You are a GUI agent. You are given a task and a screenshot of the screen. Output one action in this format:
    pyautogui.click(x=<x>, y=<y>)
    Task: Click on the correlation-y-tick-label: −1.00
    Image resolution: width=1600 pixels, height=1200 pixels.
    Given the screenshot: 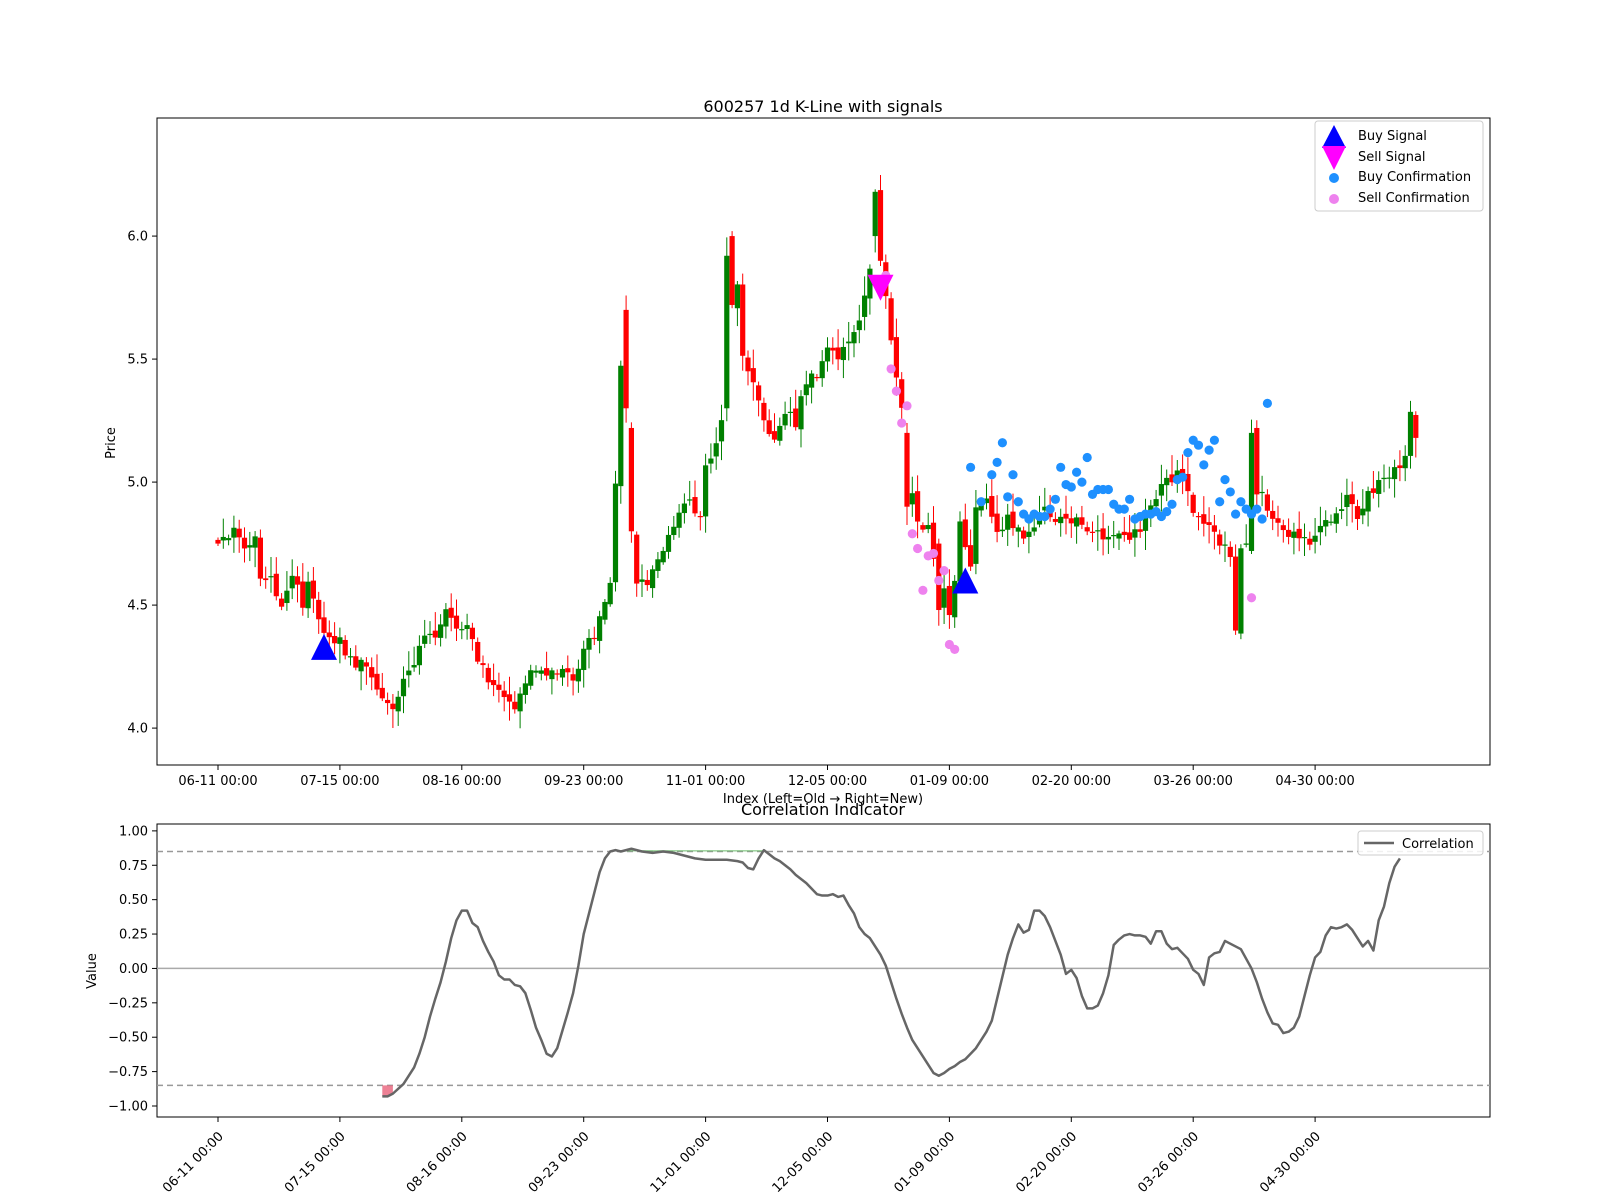 What is the action you would take?
    pyautogui.click(x=128, y=1106)
    